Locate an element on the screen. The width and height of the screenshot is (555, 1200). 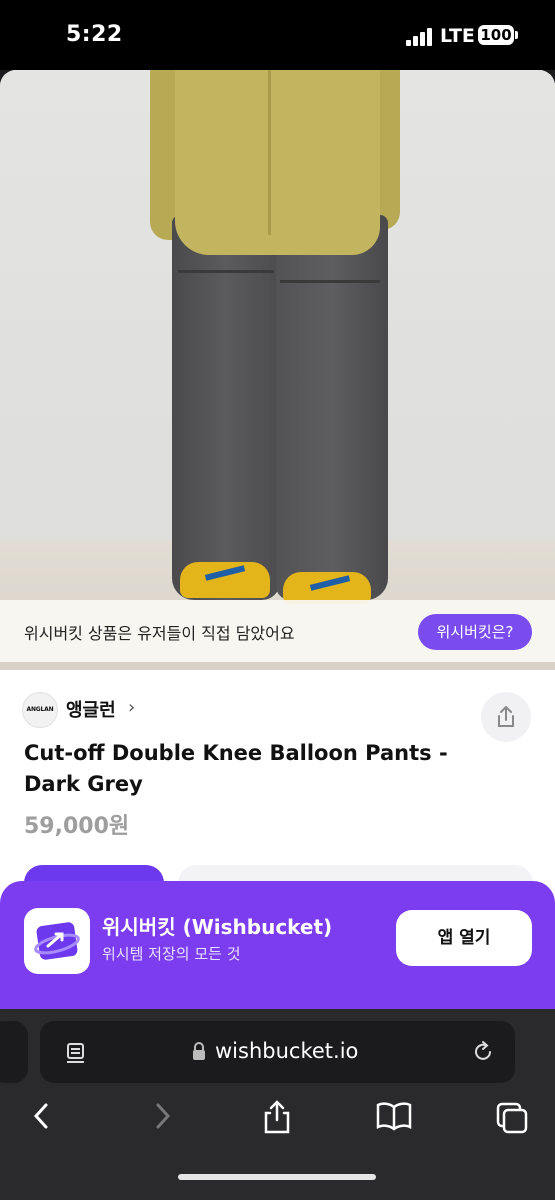
reload-icon is located at coordinates (483, 1052).